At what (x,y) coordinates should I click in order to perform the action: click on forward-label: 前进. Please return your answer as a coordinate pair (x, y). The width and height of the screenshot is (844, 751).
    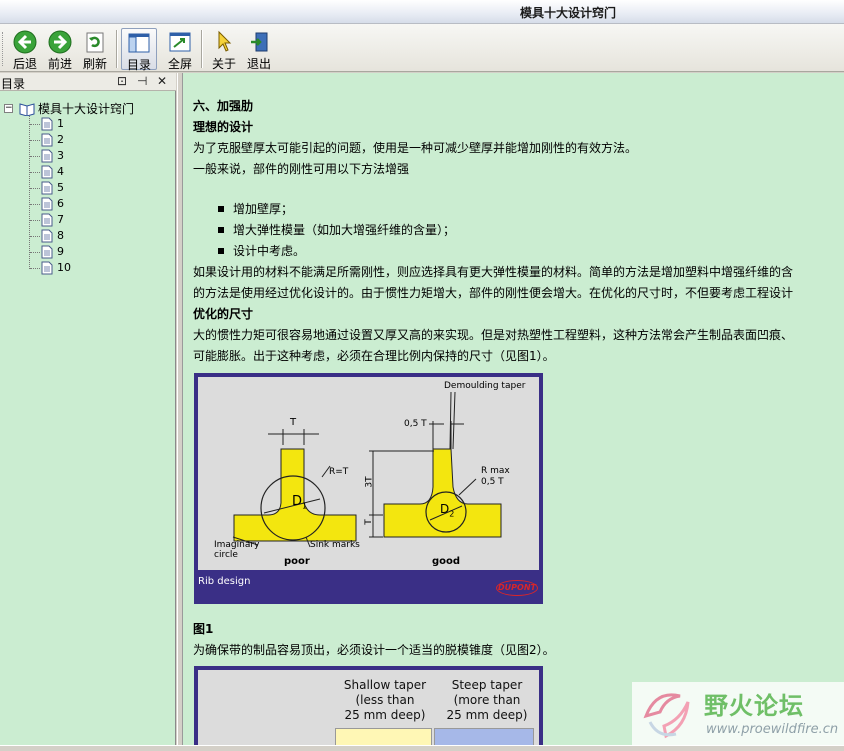
    Looking at the image, I should click on (59, 64).